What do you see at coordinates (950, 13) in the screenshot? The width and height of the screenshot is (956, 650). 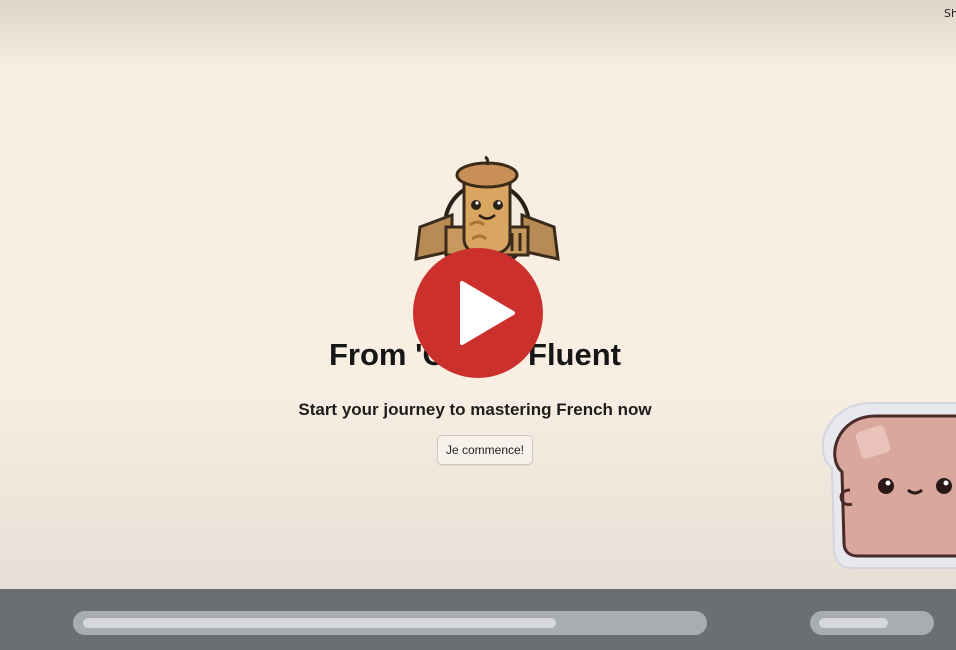 I see `share-label: Share` at bounding box center [950, 13].